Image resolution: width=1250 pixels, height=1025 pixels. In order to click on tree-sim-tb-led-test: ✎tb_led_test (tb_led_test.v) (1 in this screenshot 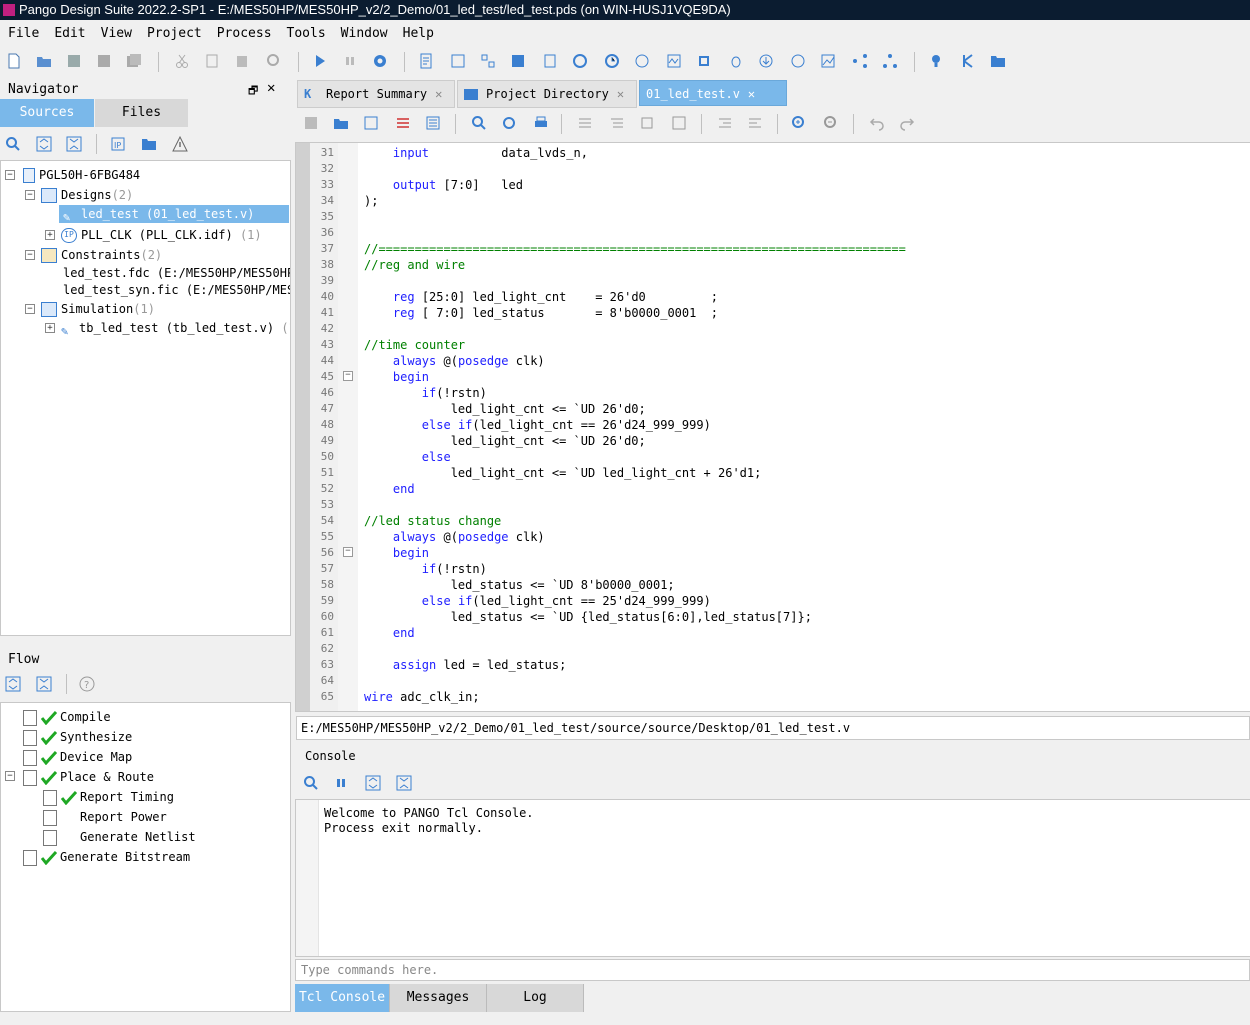, I will do `click(175, 328)`.